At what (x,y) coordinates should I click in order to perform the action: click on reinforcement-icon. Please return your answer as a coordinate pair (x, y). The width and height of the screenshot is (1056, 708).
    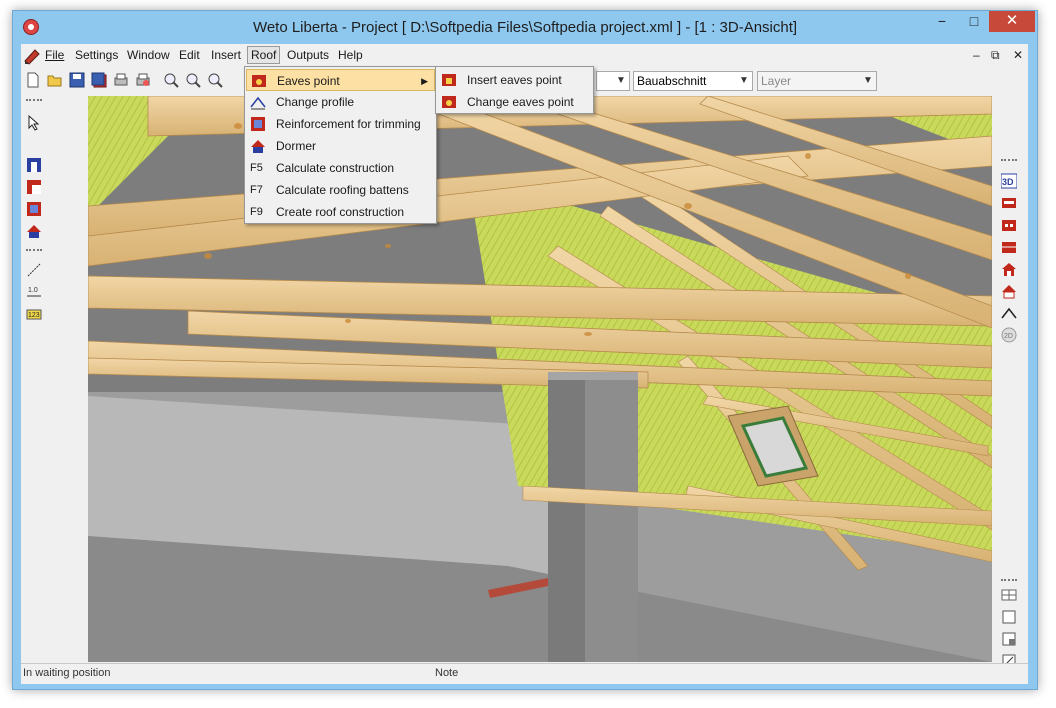
    Looking at the image, I should click on (258, 124).